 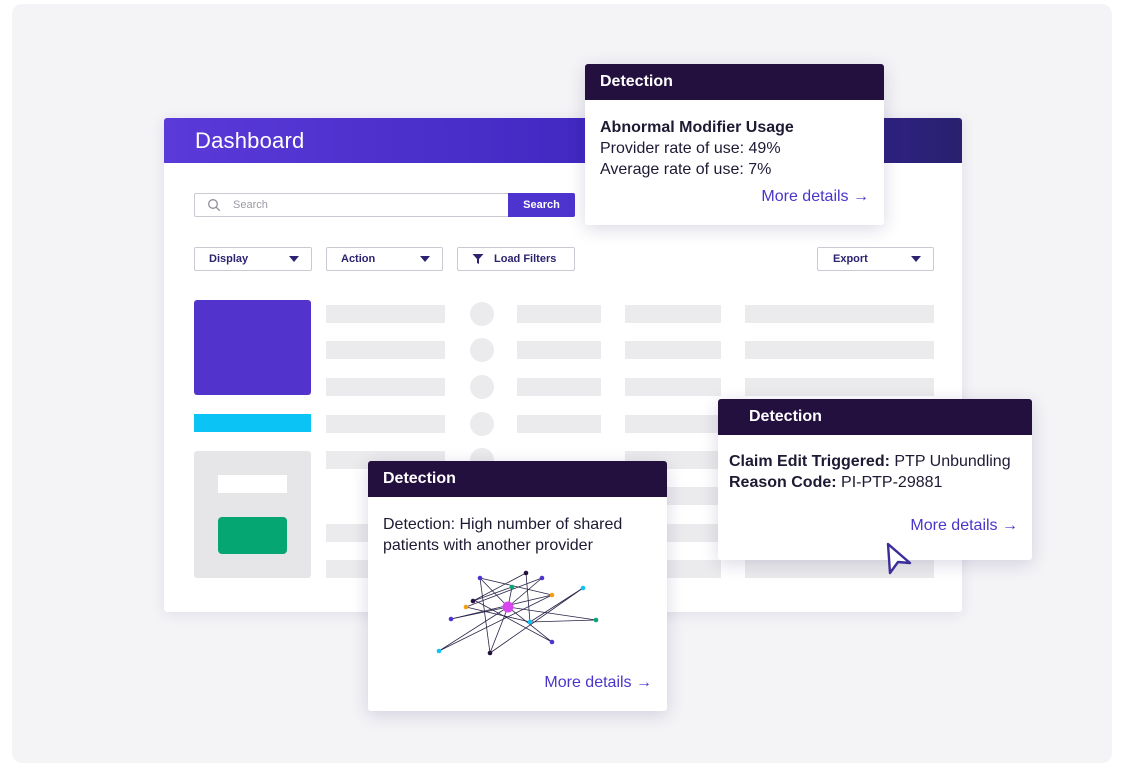 What do you see at coordinates (252, 484) in the screenshot?
I see `card-placeholder-line` at bounding box center [252, 484].